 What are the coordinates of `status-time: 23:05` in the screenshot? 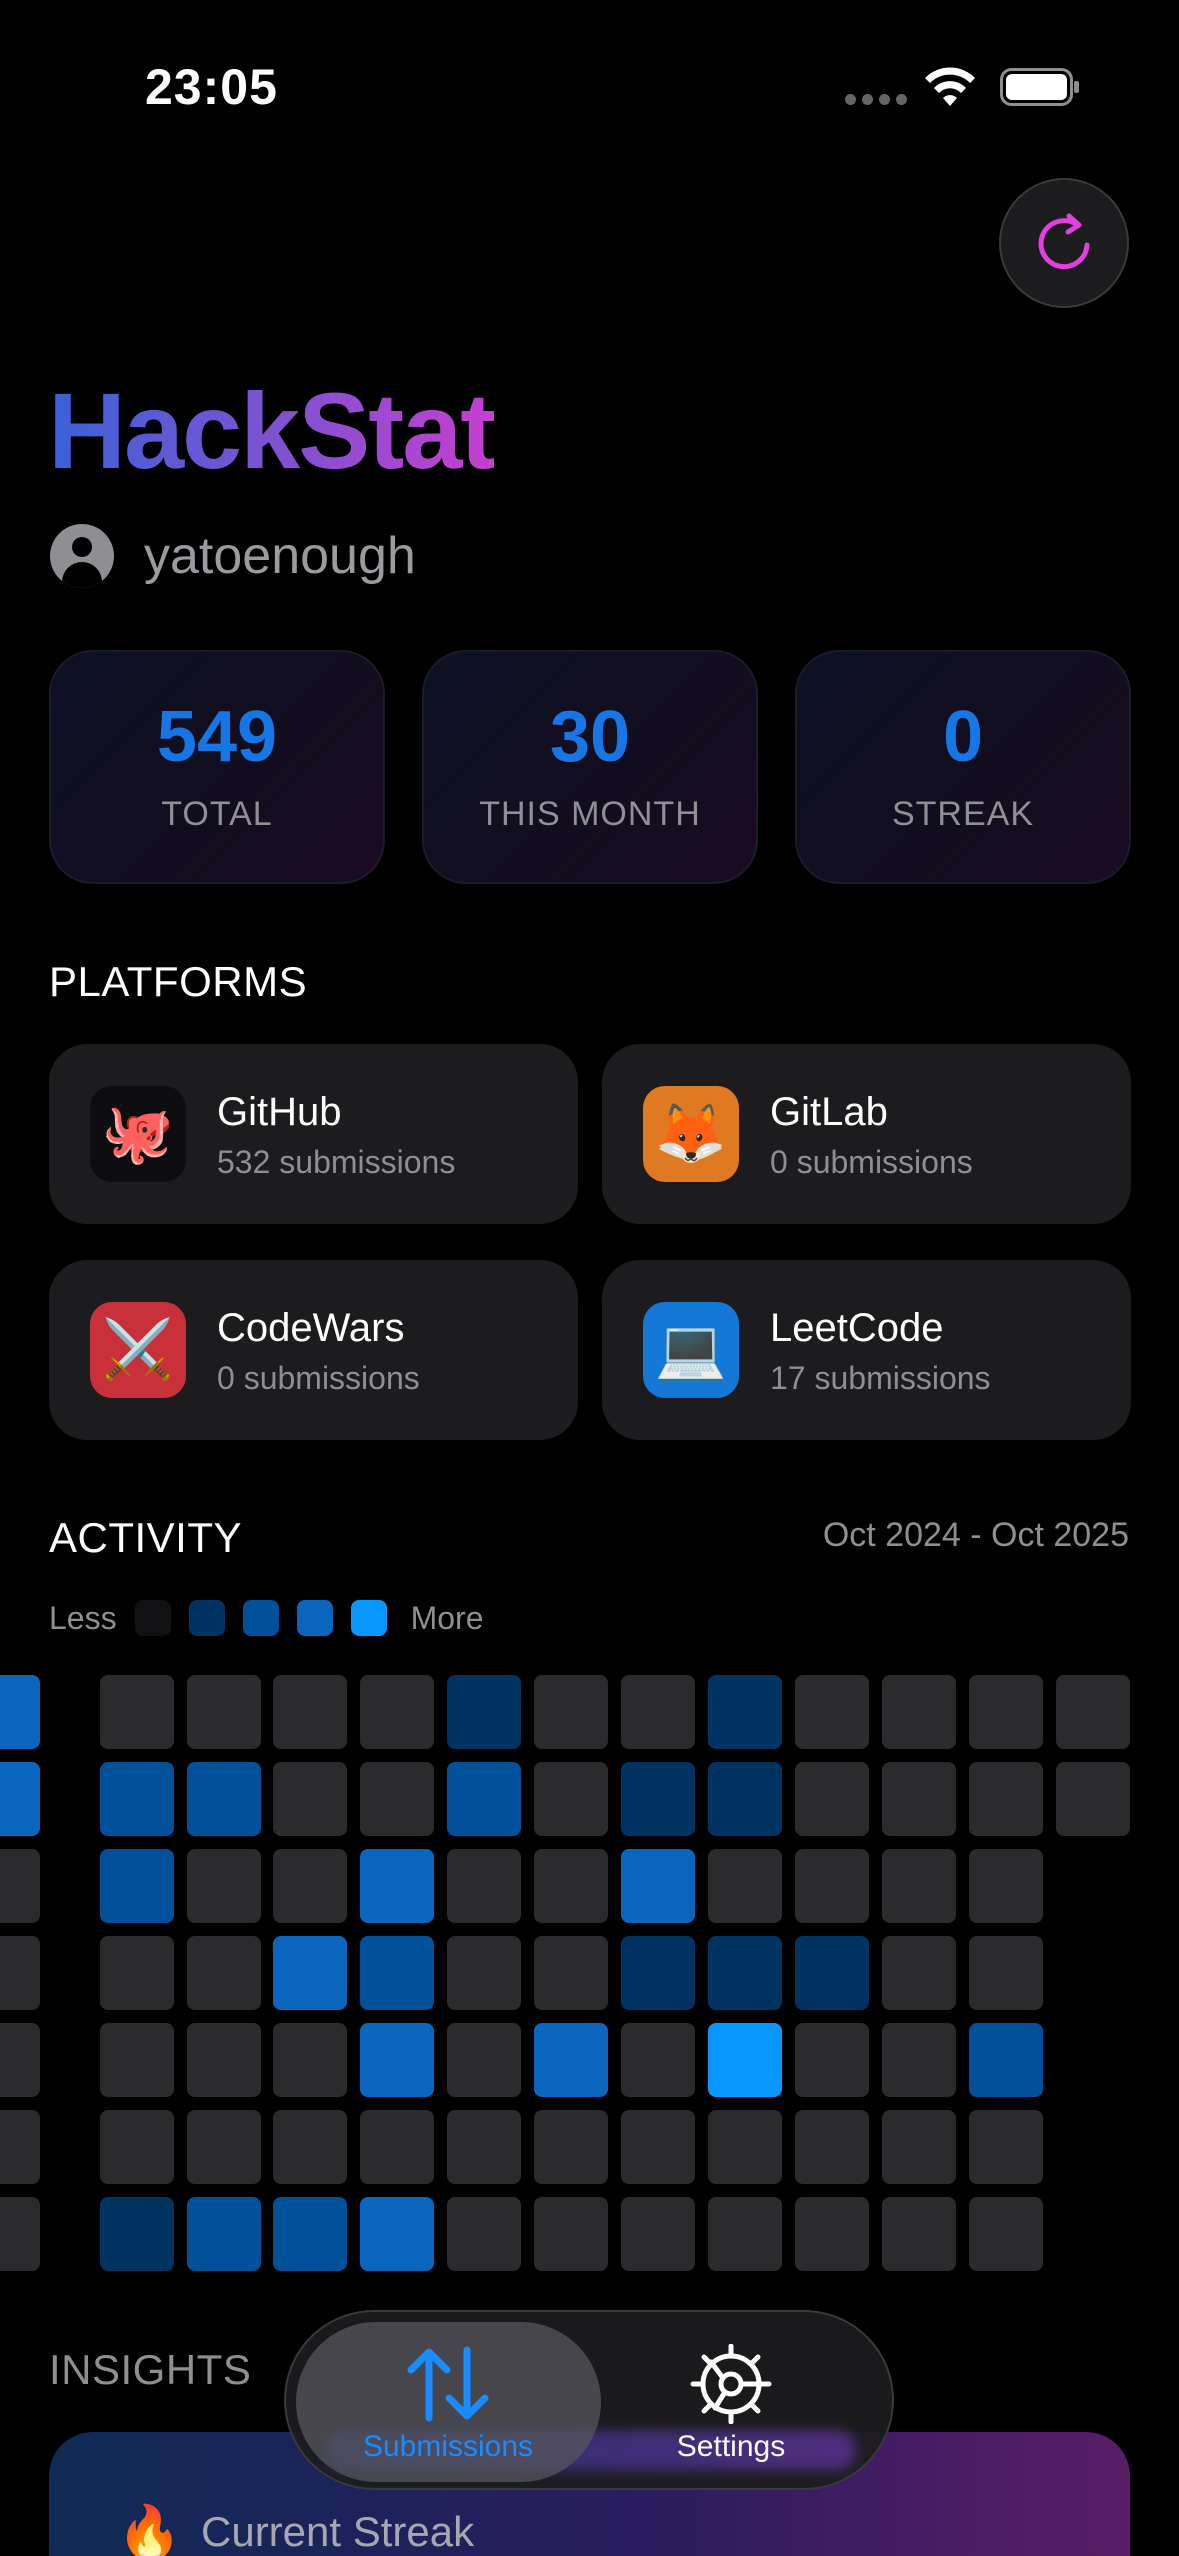 It's located at (211, 87).